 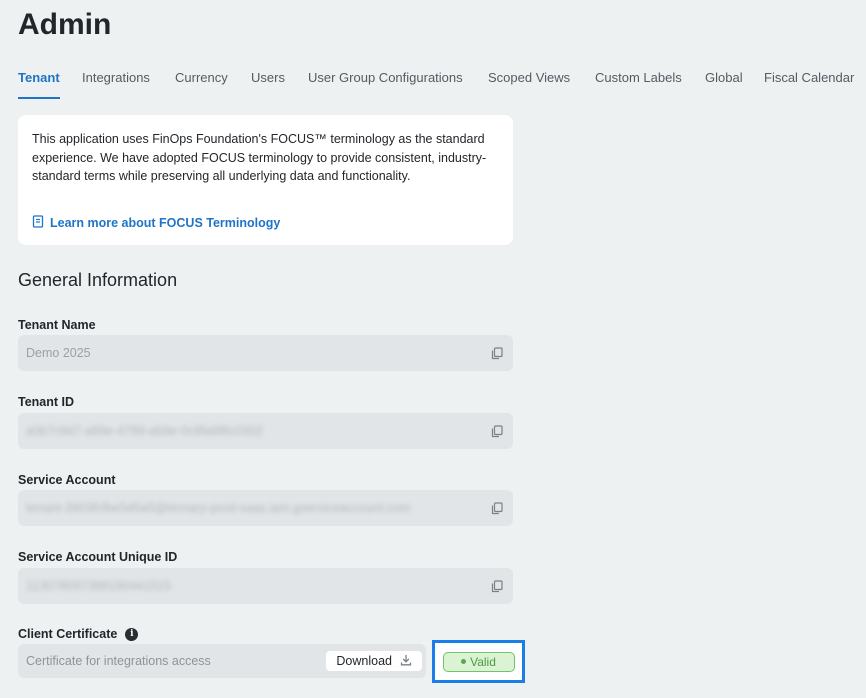 I want to click on tenant-id-value: a0b7c9d7-a89e-4789-ab9e-0c8fa6f8c0302, so click(x=144, y=431).